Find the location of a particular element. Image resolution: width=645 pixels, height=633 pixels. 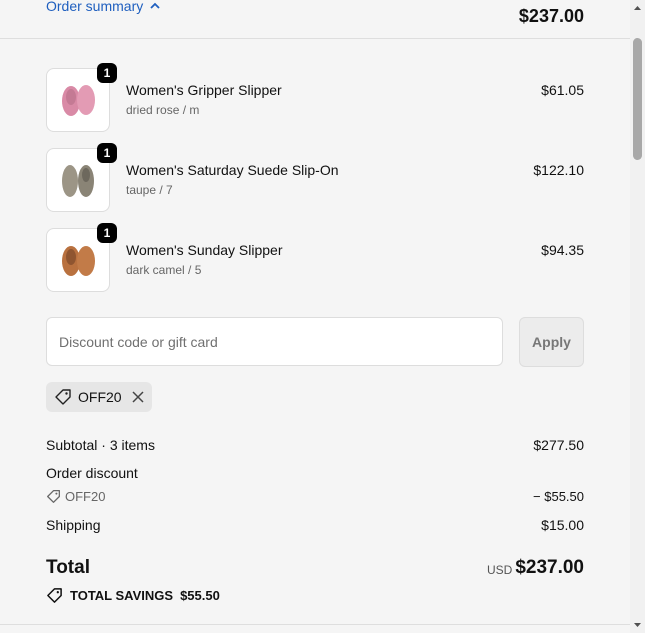

order-summary-toggle-label: Order summary is located at coordinates (95, 7).